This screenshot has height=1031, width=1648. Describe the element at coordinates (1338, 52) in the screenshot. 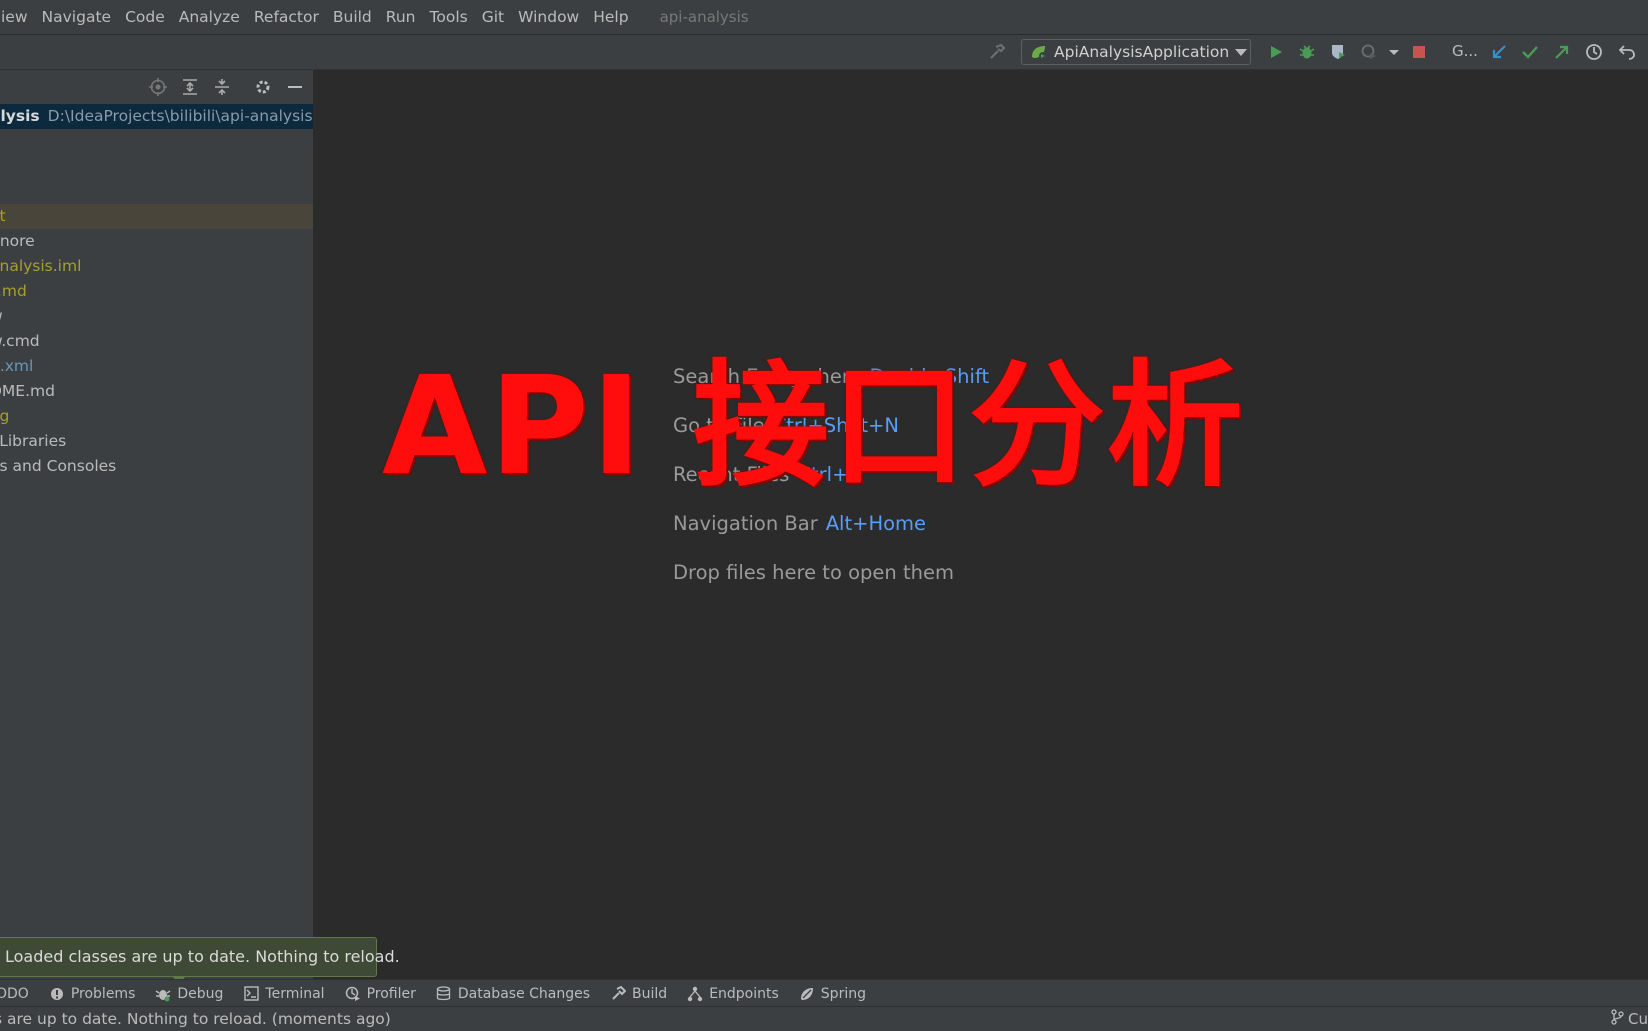

I see `coverage-icon` at that location.